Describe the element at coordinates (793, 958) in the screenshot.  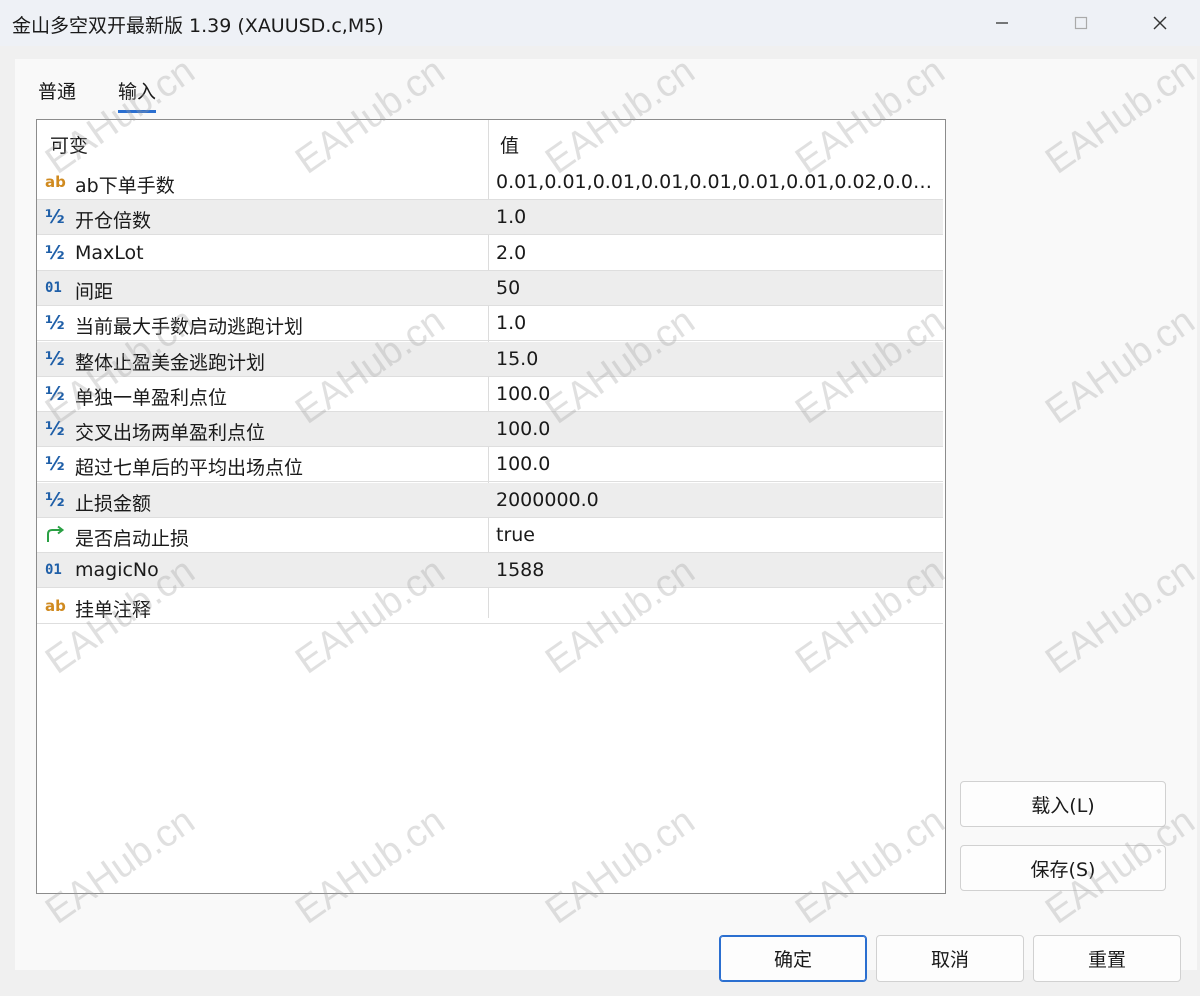
I see `ok-button: 确定` at that location.